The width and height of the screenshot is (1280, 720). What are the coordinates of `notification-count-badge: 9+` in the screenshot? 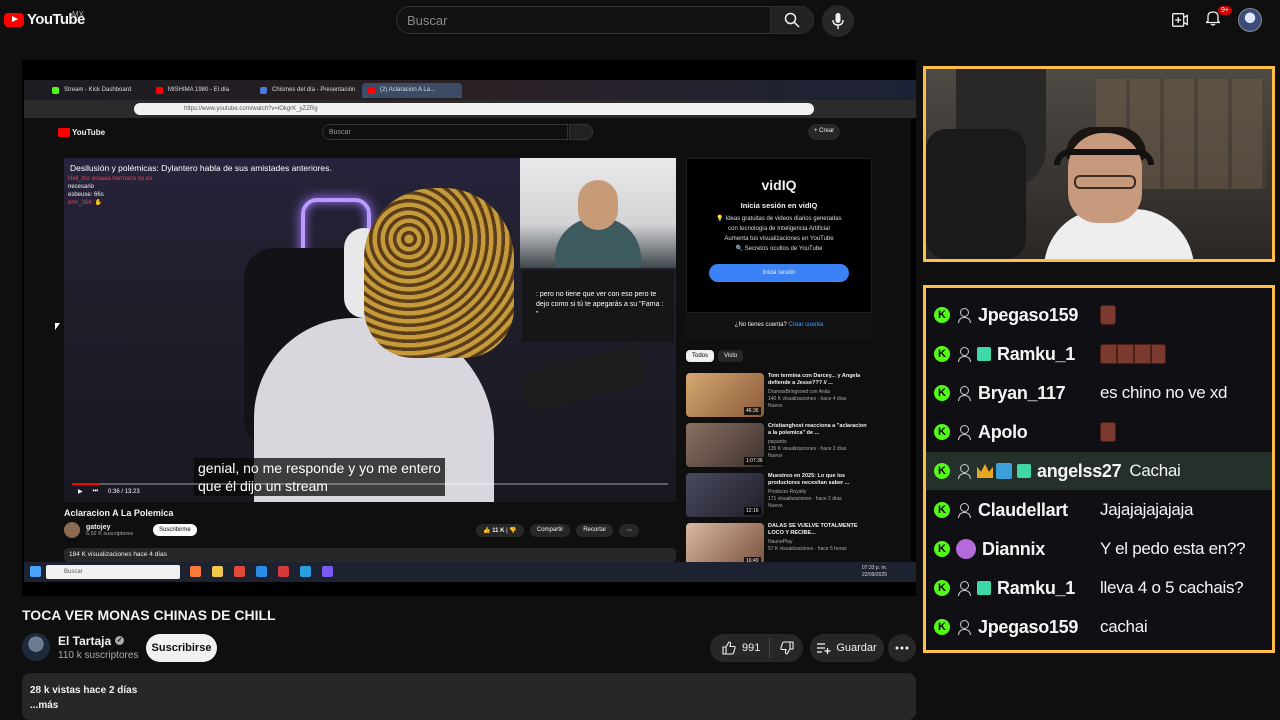 It's located at (1225, 10).